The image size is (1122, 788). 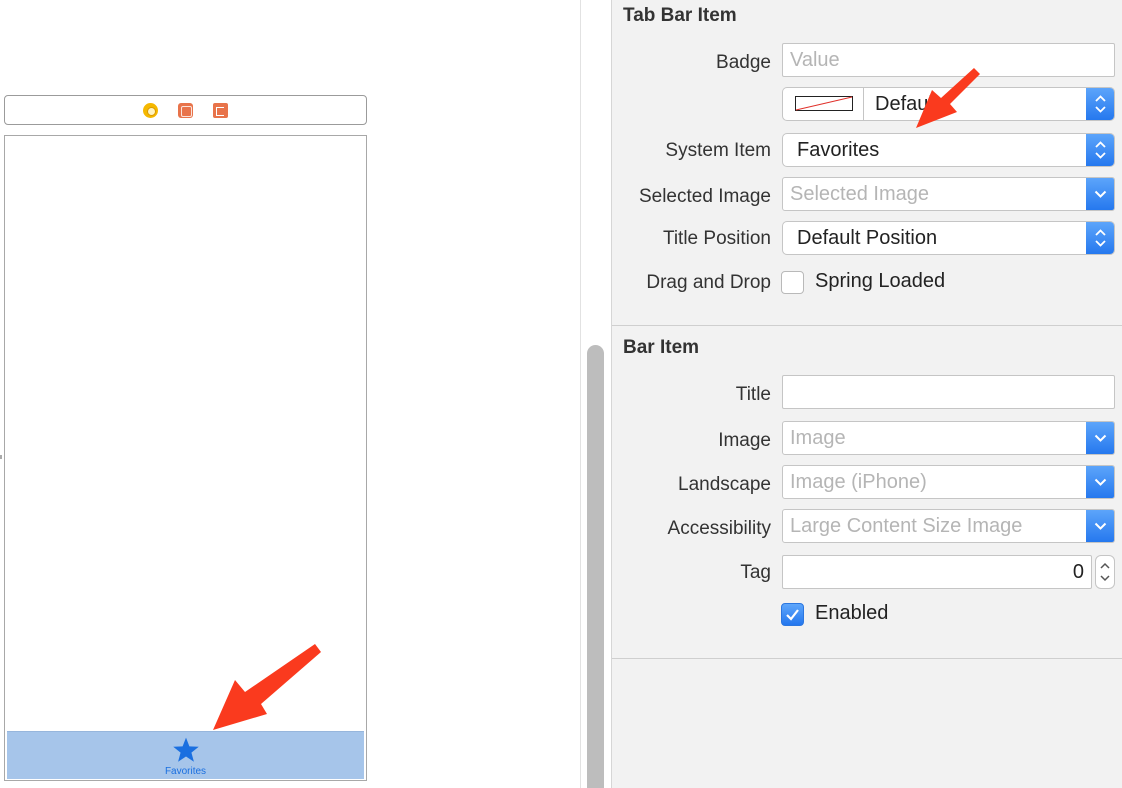 I want to click on tag-label: Tag, so click(x=755, y=572).